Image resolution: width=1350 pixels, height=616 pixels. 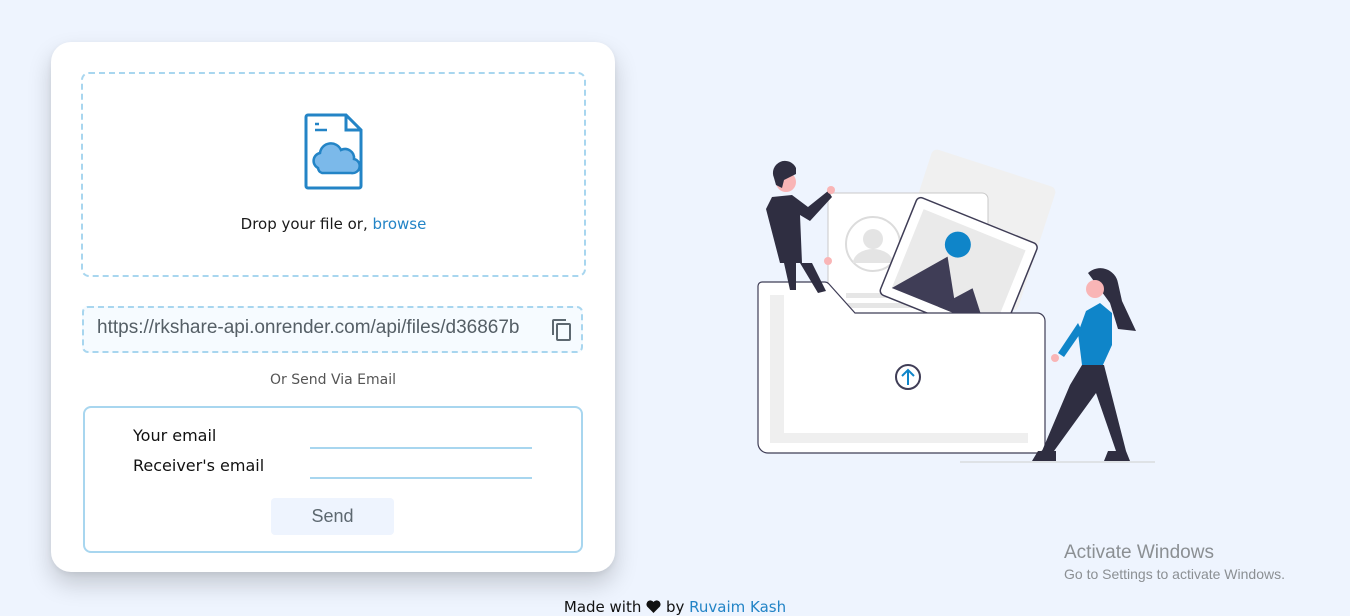 What do you see at coordinates (421, 437) in the screenshot?
I see `your-email-input` at bounding box center [421, 437].